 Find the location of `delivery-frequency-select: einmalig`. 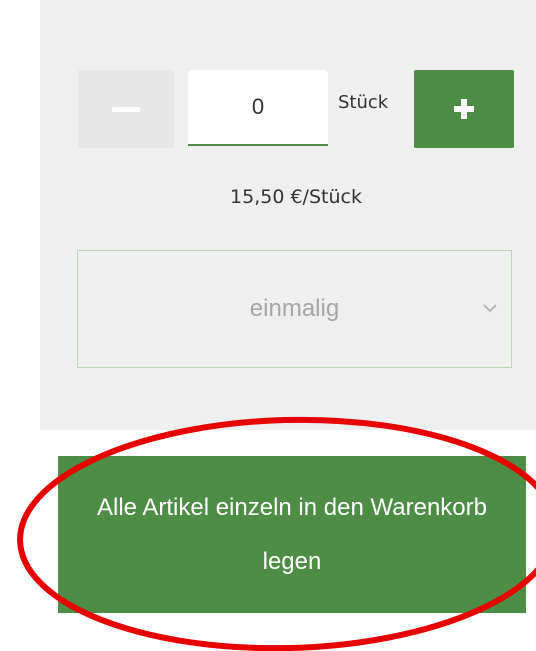

delivery-frequency-select: einmalig is located at coordinates (294, 309).